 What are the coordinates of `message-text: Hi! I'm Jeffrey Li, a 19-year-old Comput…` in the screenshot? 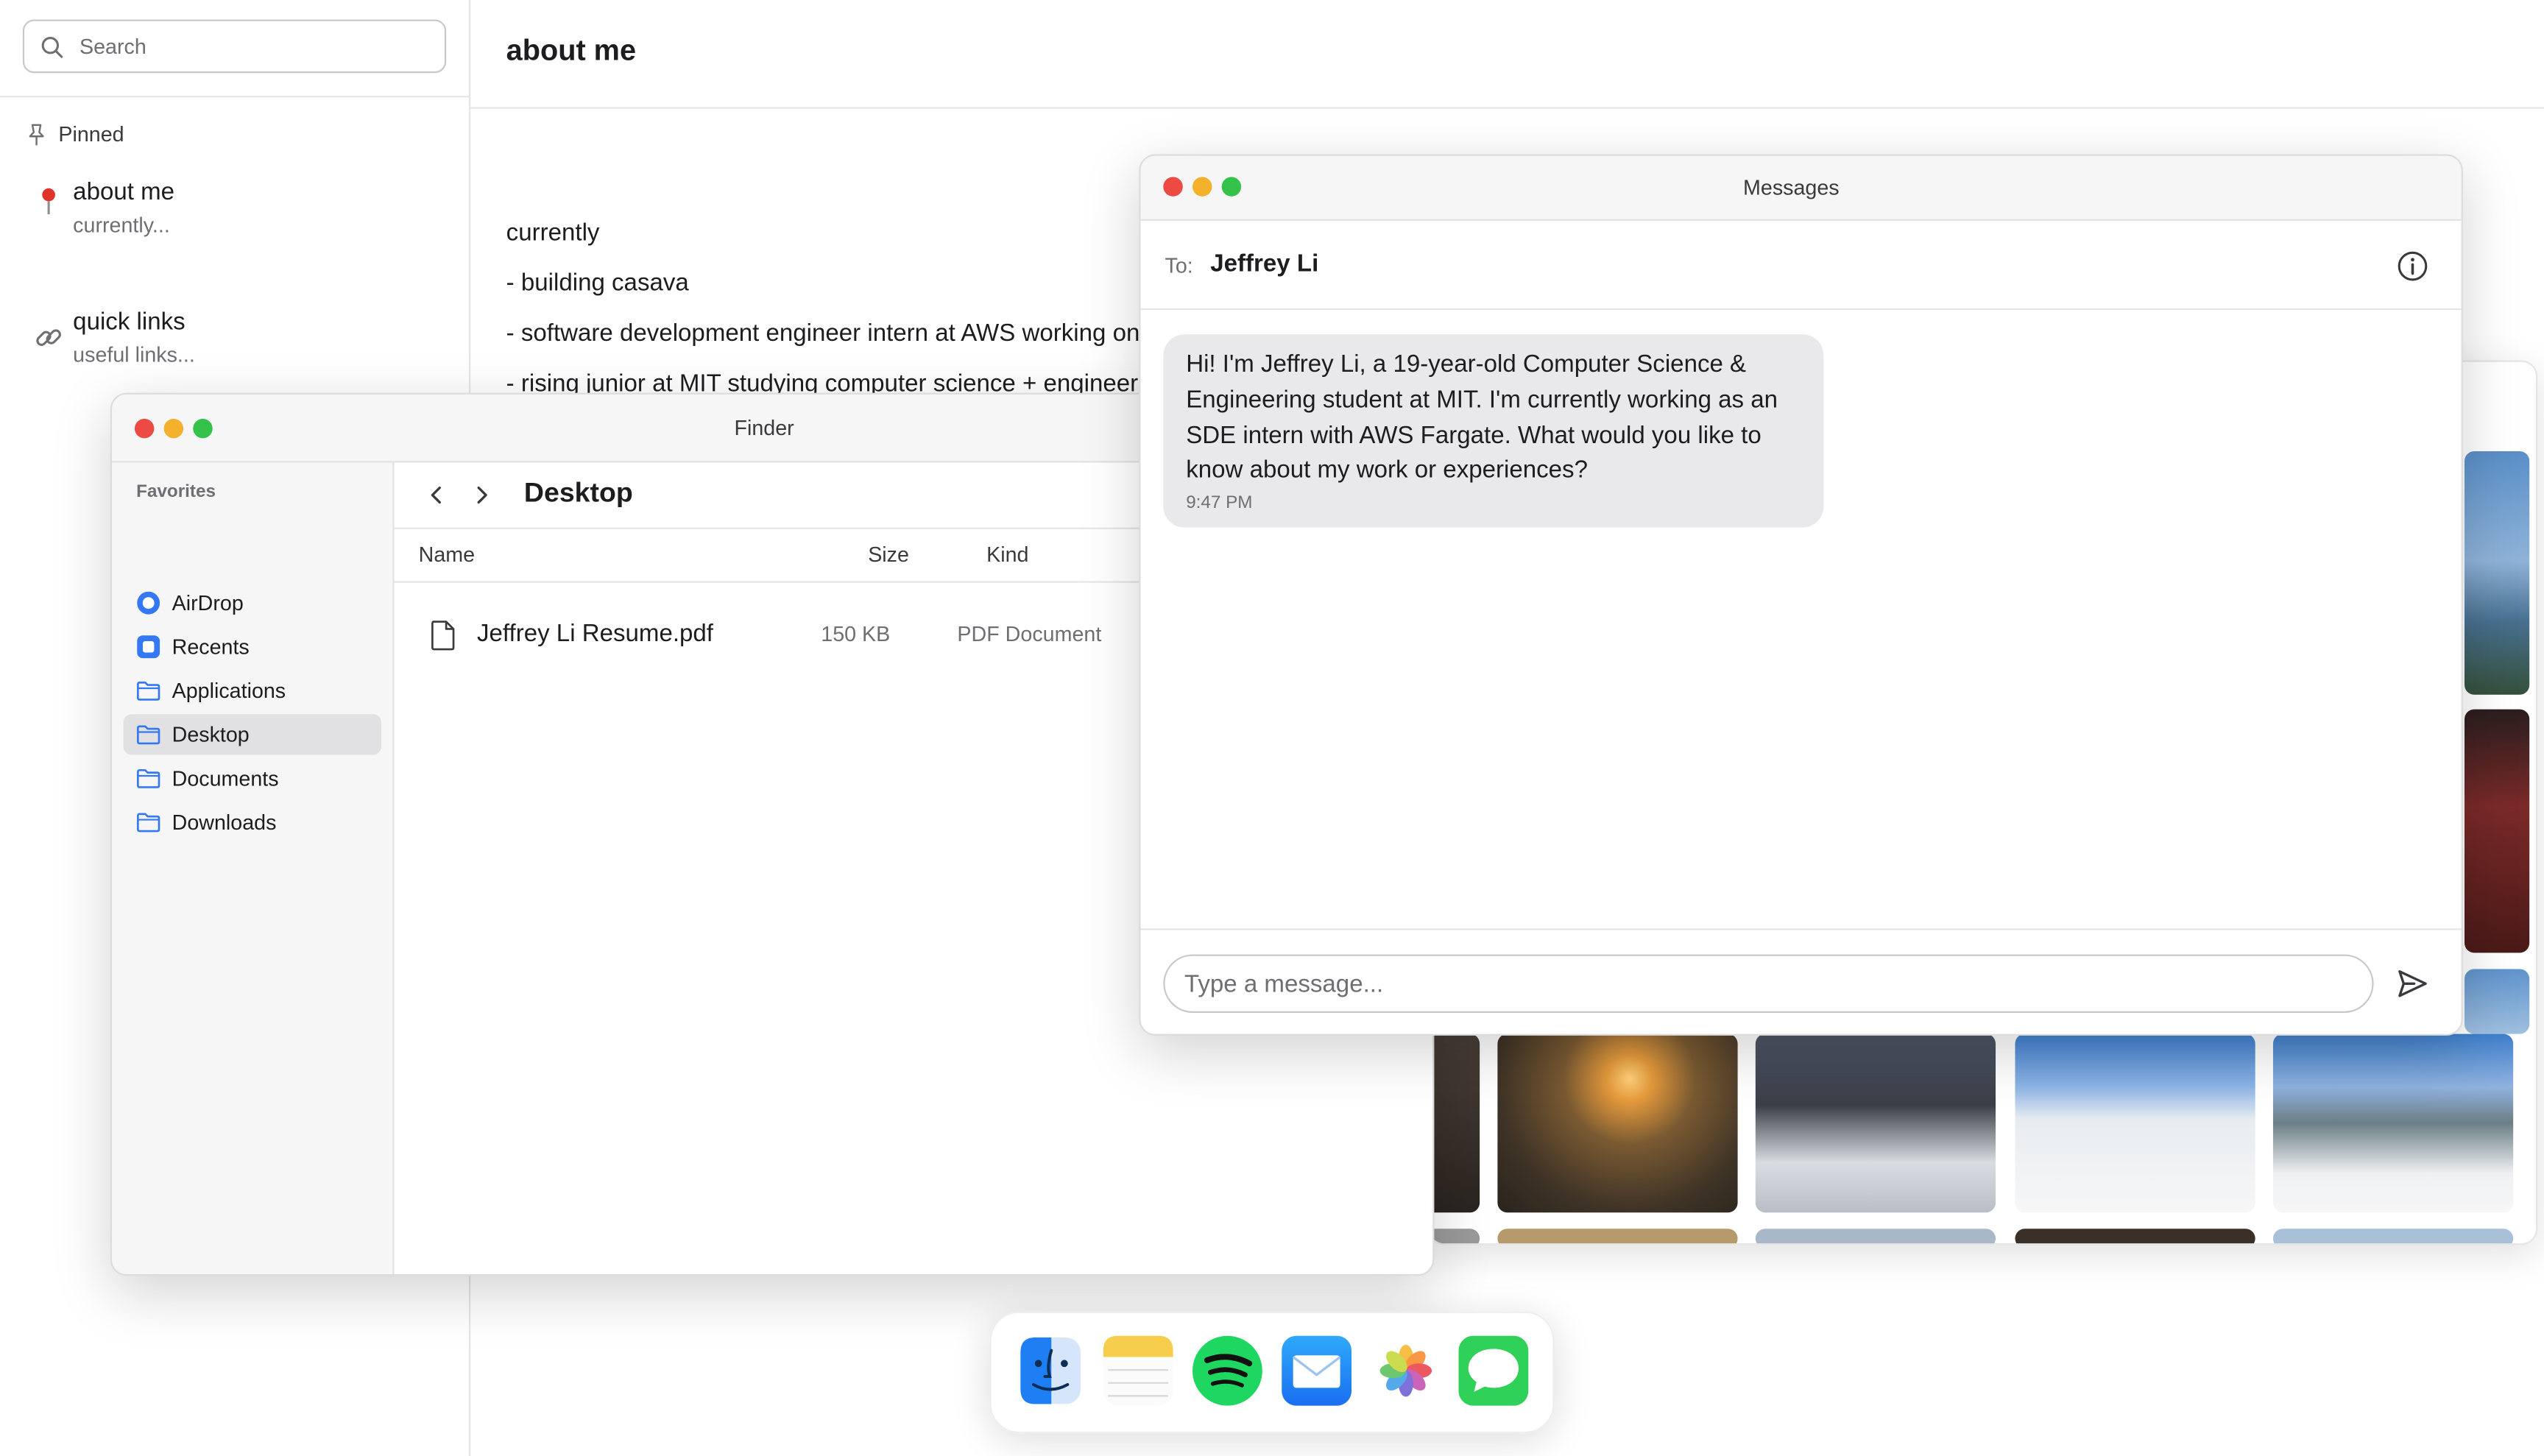 It's located at (1482, 417).